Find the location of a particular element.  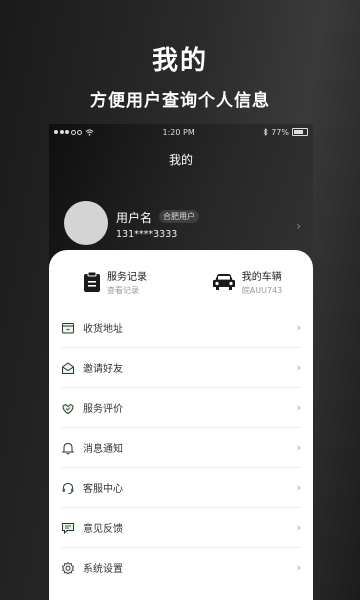

service-records-button: 服务记录 查看记录 is located at coordinates (115, 279).